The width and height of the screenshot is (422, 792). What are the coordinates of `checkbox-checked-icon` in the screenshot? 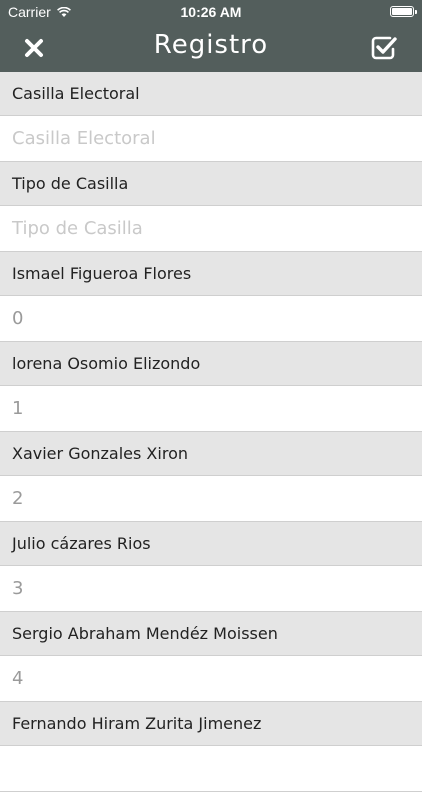 It's located at (384, 48).